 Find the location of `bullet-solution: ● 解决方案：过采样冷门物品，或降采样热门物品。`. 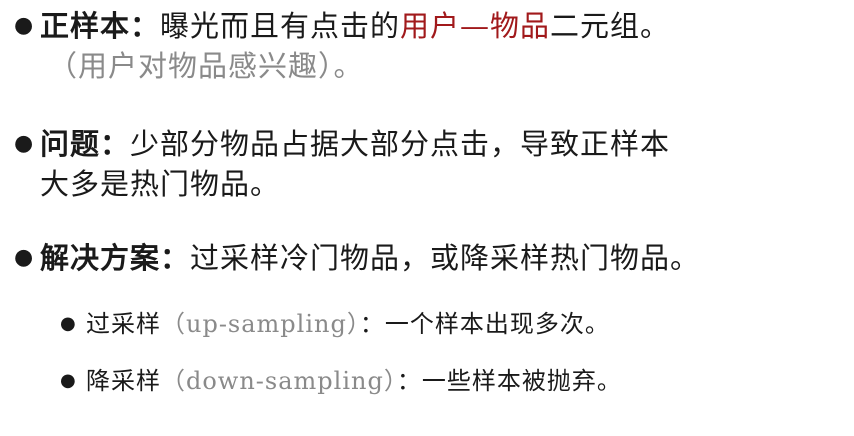

bullet-solution: ● 解决方案：过采样冷门物品，或降采样热门物品。 is located at coordinates (357, 258).